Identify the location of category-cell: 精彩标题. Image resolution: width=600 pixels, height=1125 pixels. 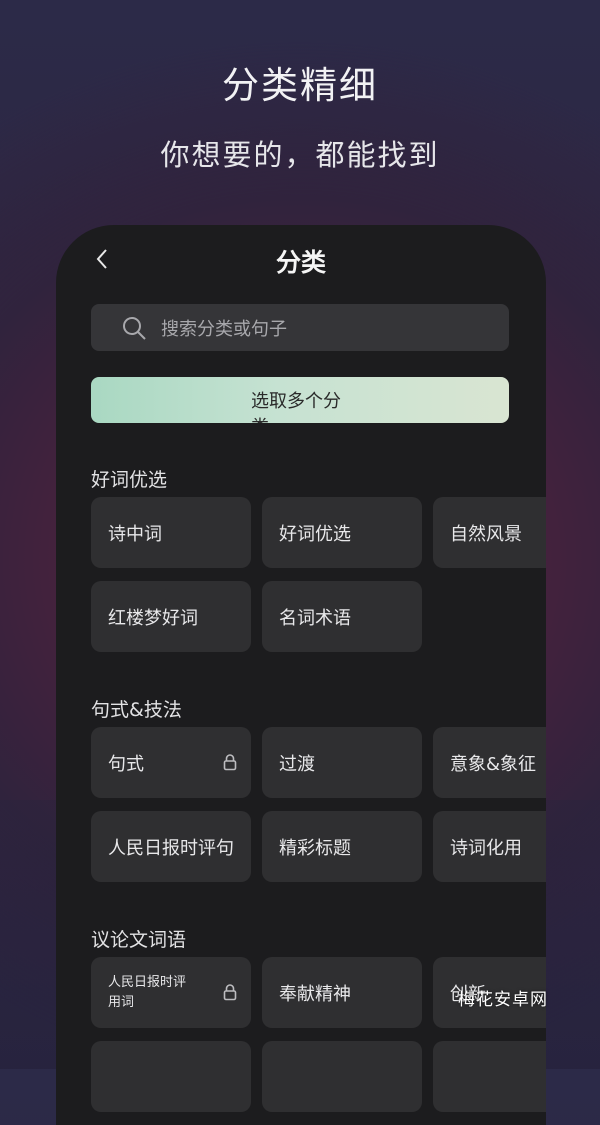
(342, 846).